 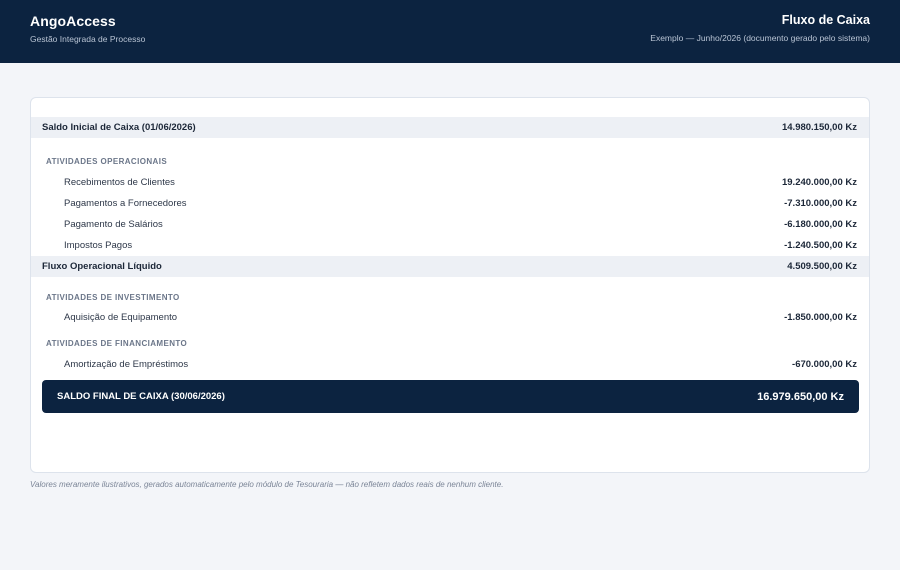 I want to click on brand-name: AngoAccess, so click(x=73, y=21).